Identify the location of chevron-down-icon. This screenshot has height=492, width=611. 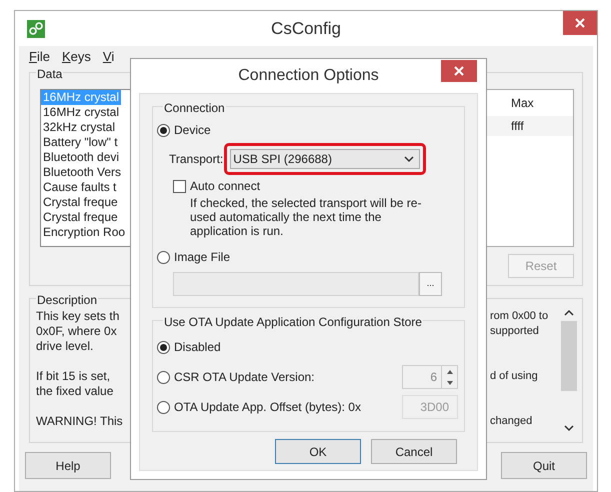
(409, 159).